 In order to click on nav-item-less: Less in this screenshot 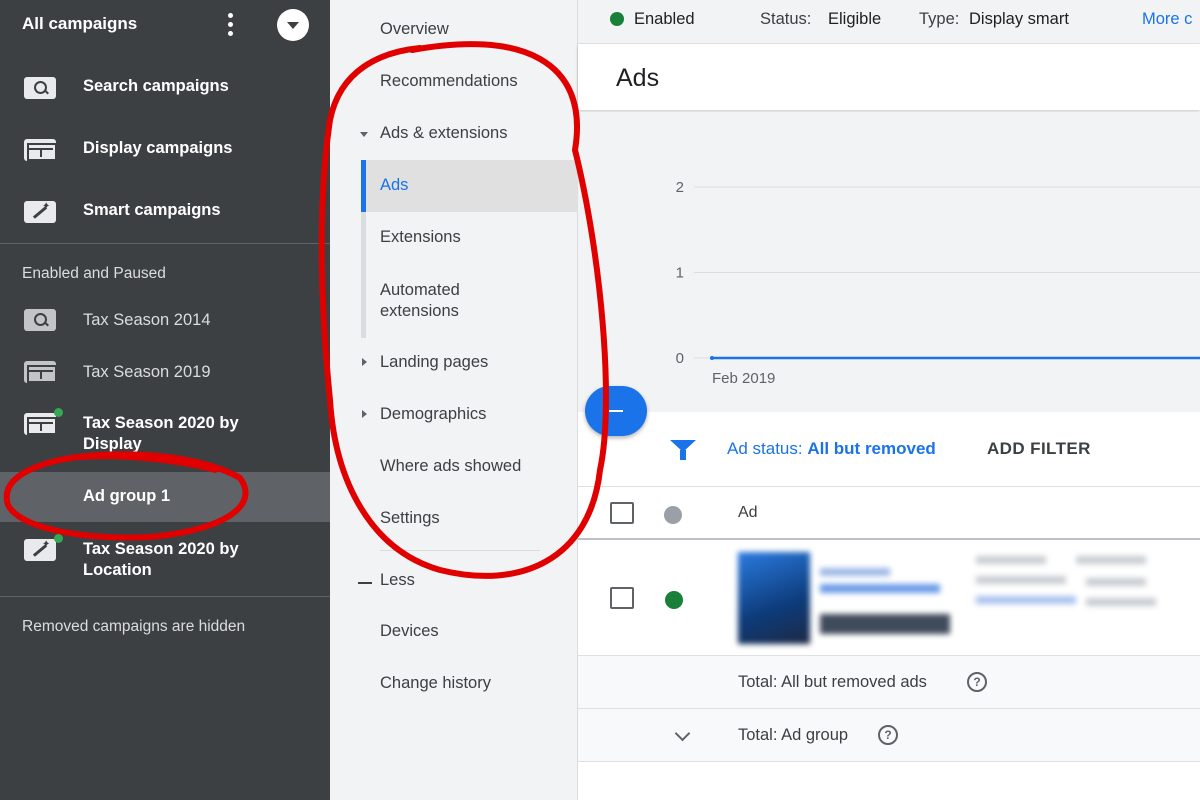, I will do `click(454, 583)`.